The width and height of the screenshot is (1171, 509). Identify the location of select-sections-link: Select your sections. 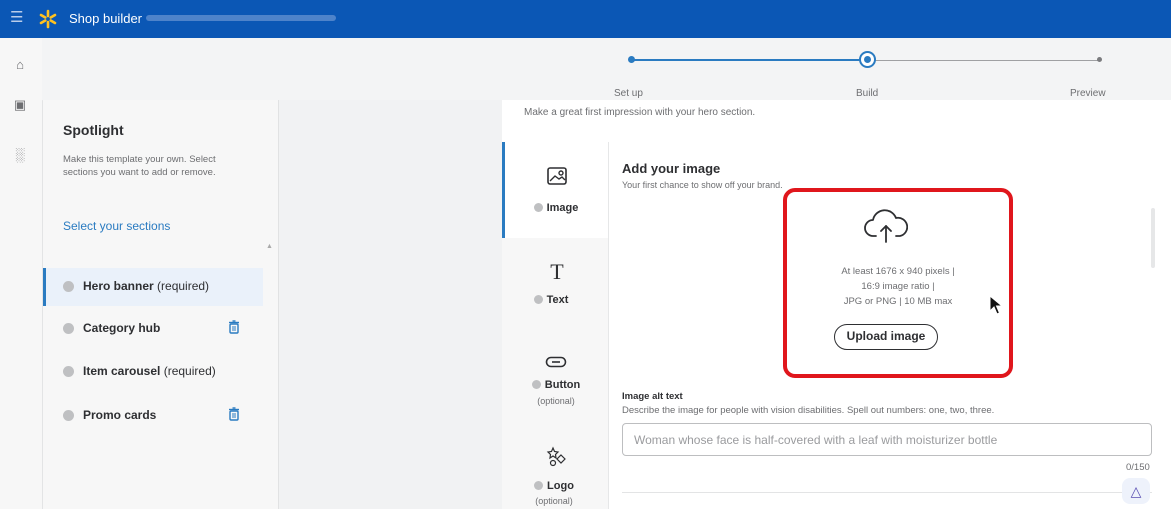
(116, 226).